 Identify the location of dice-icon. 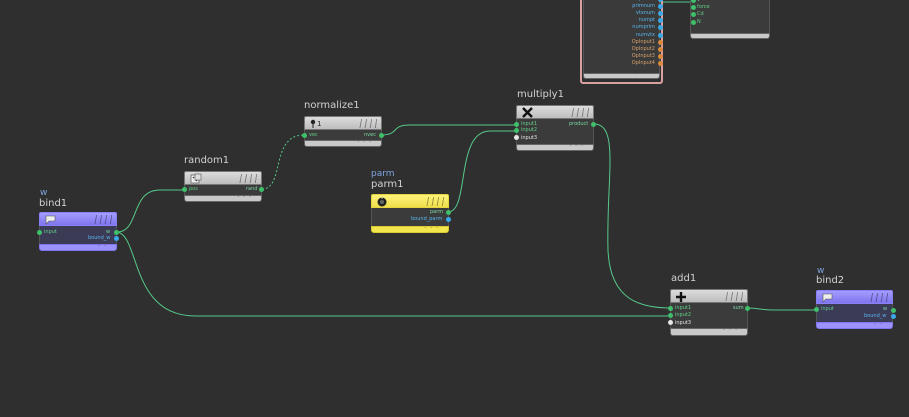
(196, 178).